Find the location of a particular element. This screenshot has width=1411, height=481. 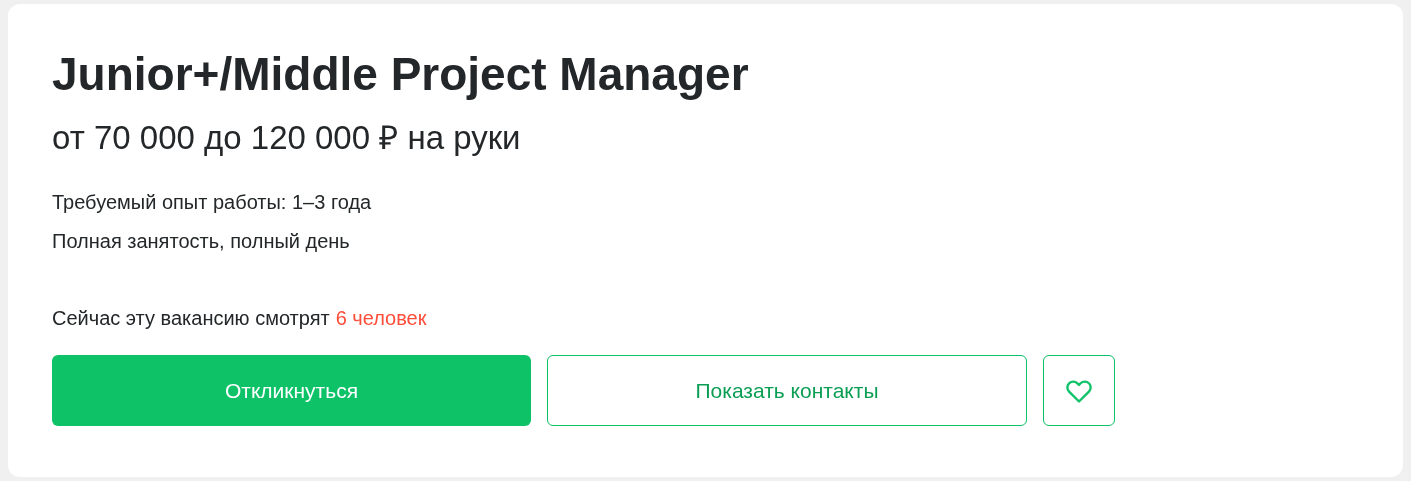

viewers-text: Сейчас эту вакансию смотрят is located at coordinates (191, 318).